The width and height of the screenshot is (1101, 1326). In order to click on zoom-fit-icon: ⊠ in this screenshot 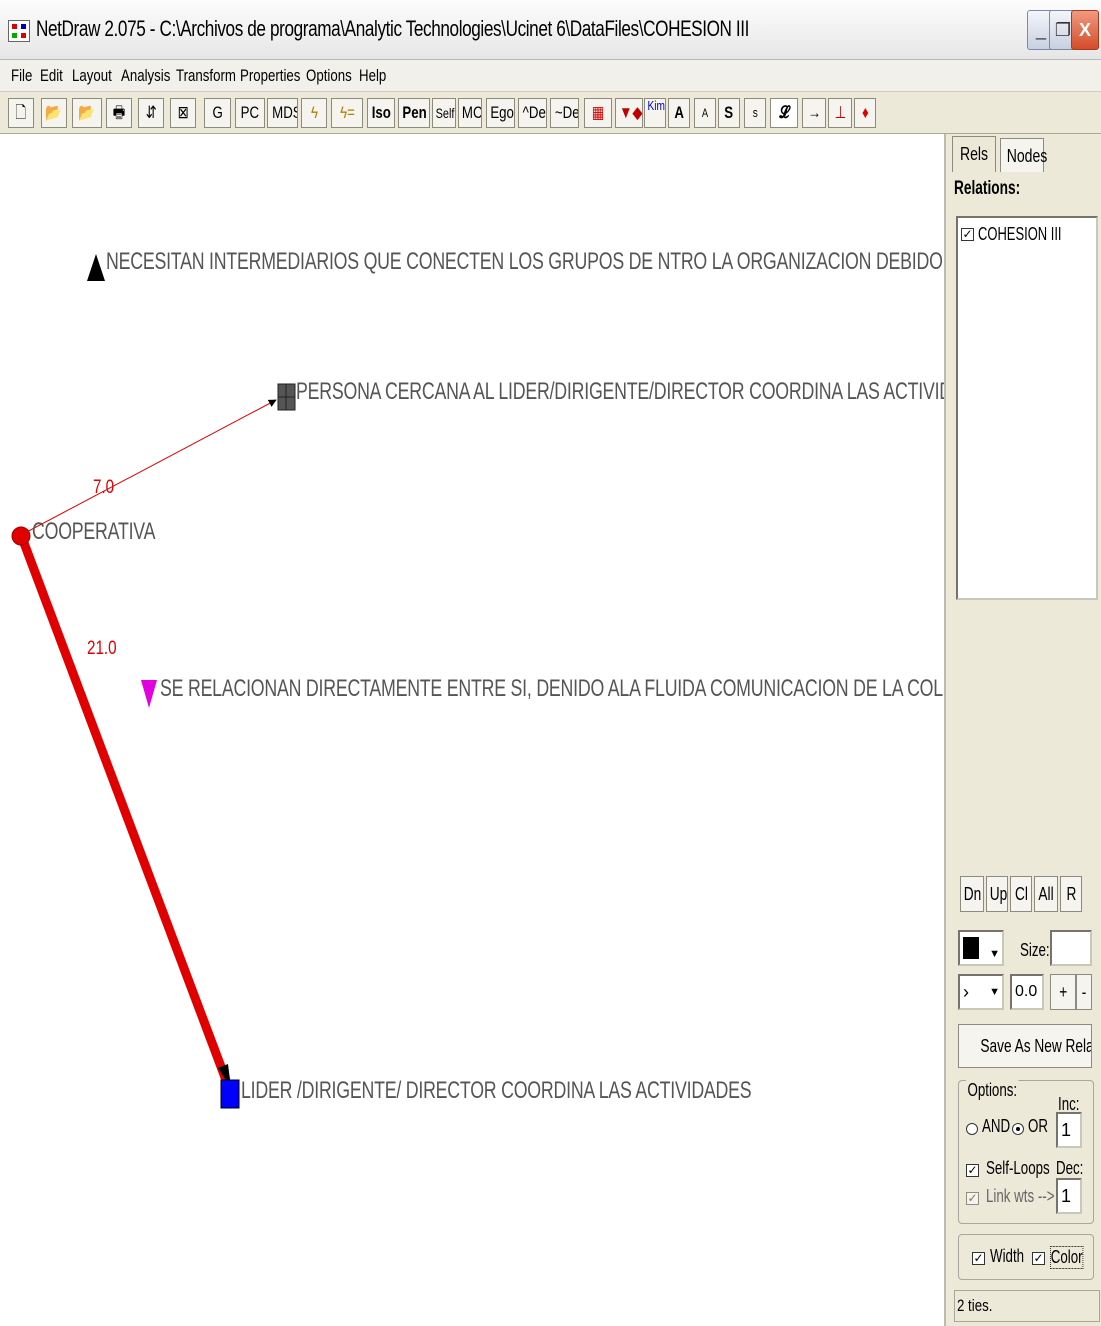, I will do `click(183, 113)`.